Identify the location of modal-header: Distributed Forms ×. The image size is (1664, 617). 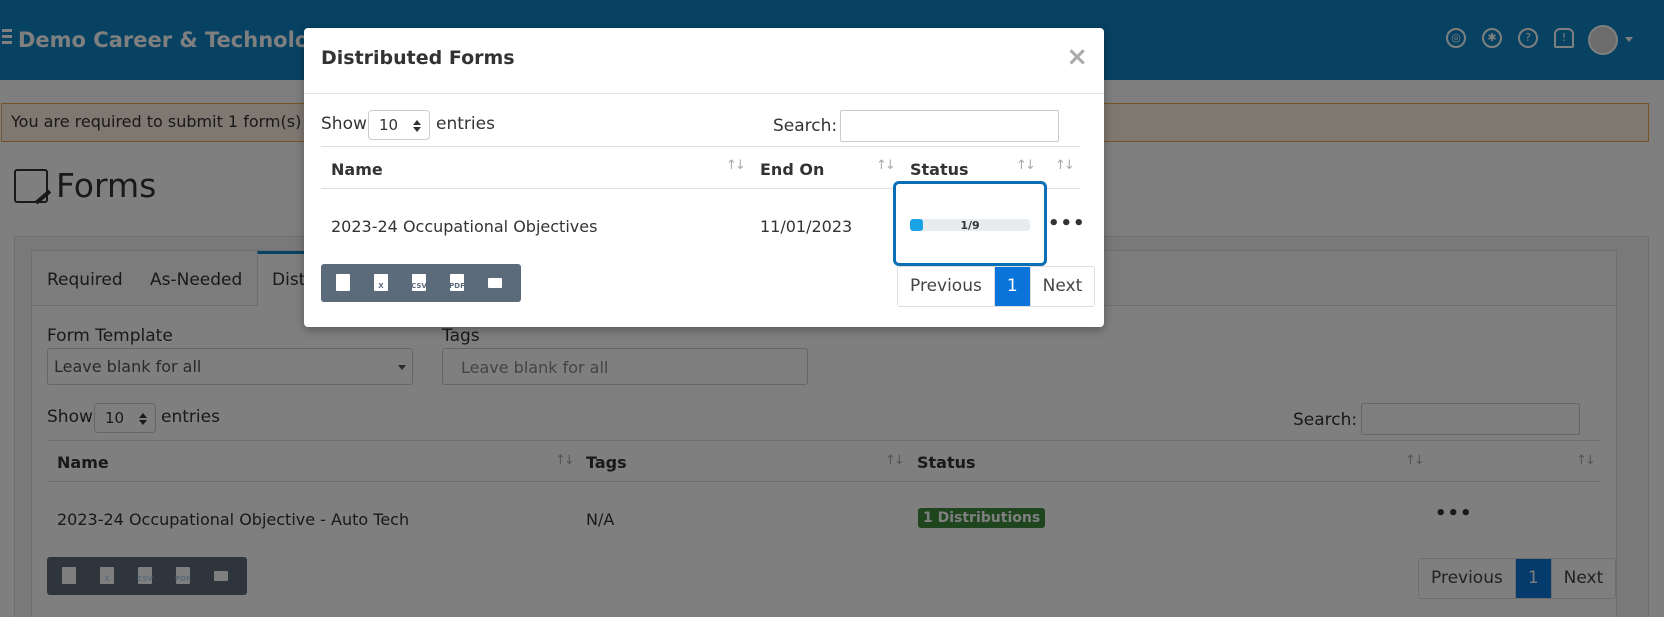
(704, 61).